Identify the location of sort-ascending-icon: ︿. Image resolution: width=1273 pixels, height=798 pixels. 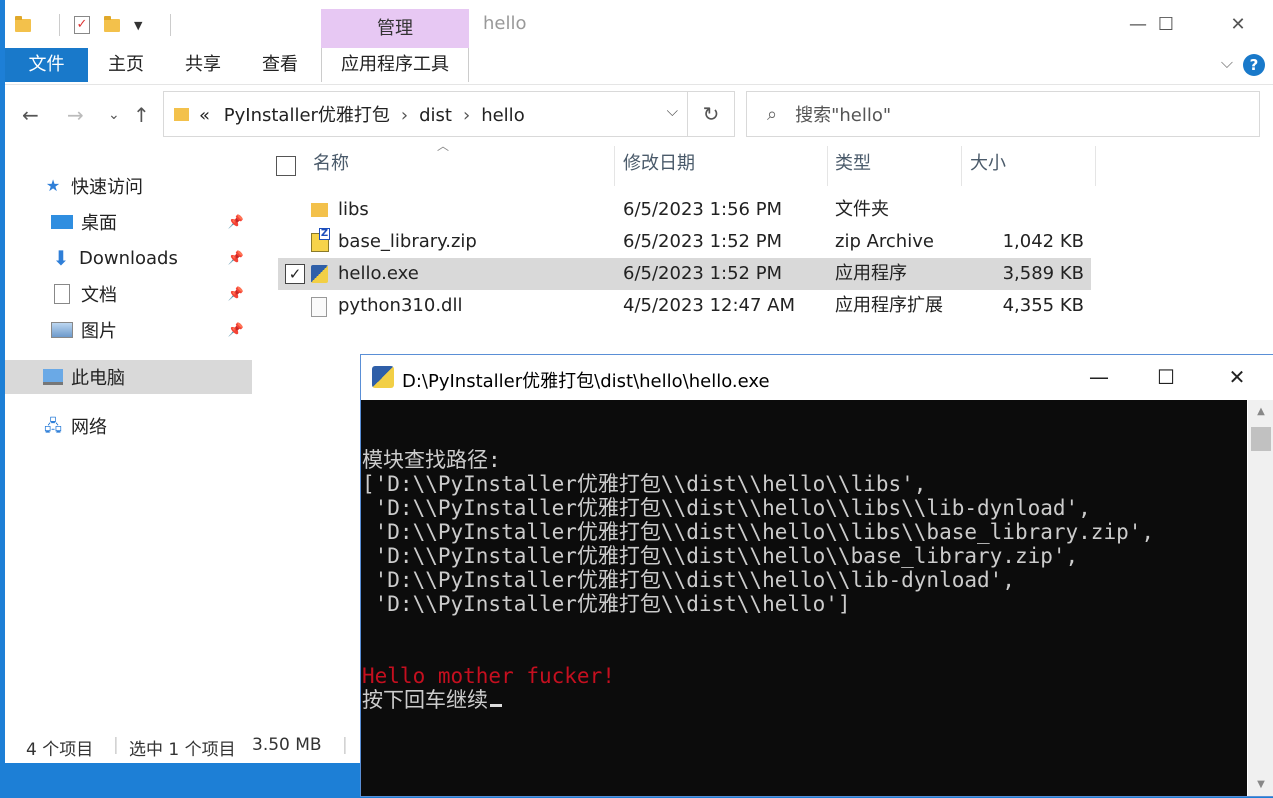
(443, 146).